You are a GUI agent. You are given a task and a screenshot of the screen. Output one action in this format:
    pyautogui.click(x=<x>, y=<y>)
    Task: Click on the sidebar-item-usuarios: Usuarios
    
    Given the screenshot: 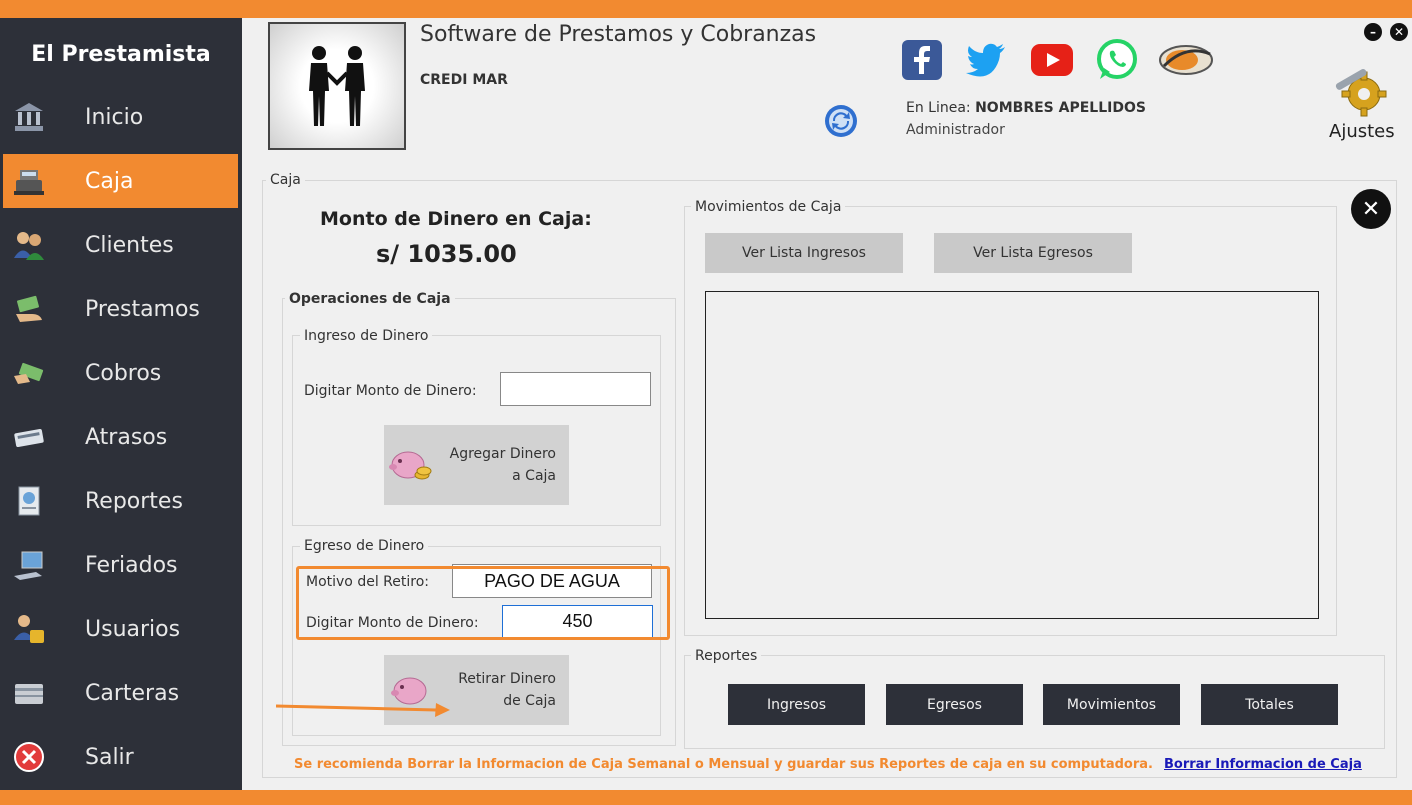 What is the action you would take?
    pyautogui.click(x=120, y=629)
    